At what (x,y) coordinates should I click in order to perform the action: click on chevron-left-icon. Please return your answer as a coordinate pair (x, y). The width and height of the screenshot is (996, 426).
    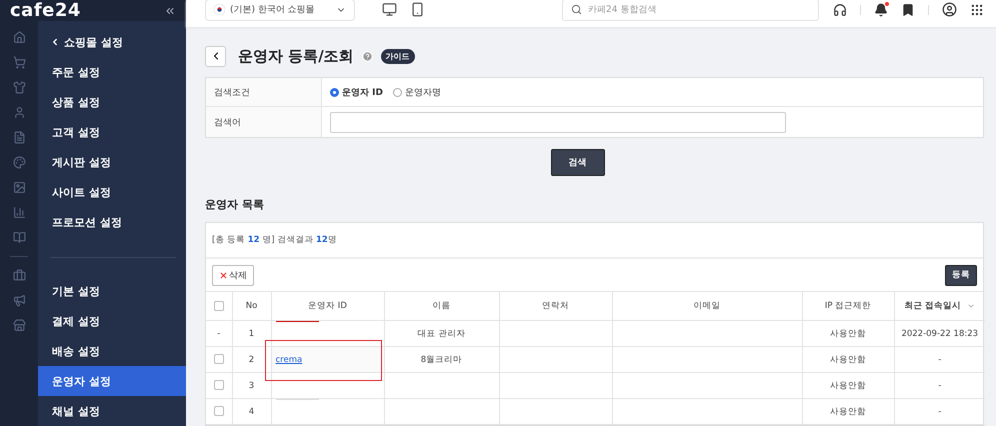
    Looking at the image, I should click on (55, 42).